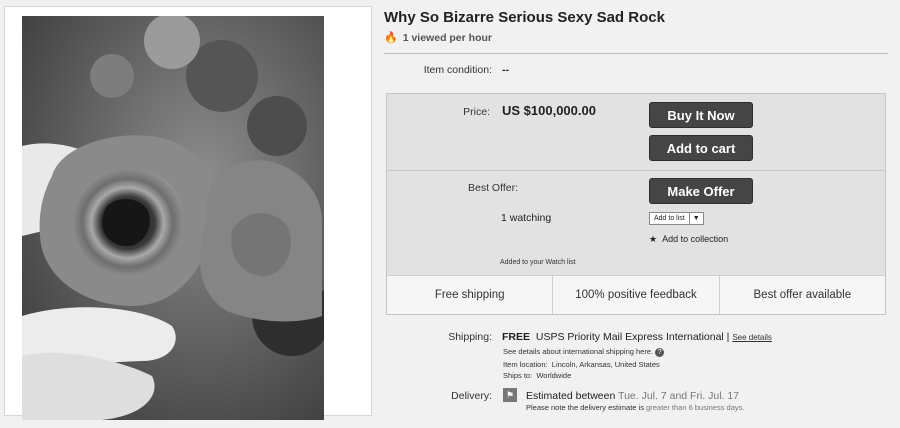  What do you see at coordinates (695, 407) in the screenshot?
I see `delivery-note-highlight: greater than 6 business days.` at bounding box center [695, 407].